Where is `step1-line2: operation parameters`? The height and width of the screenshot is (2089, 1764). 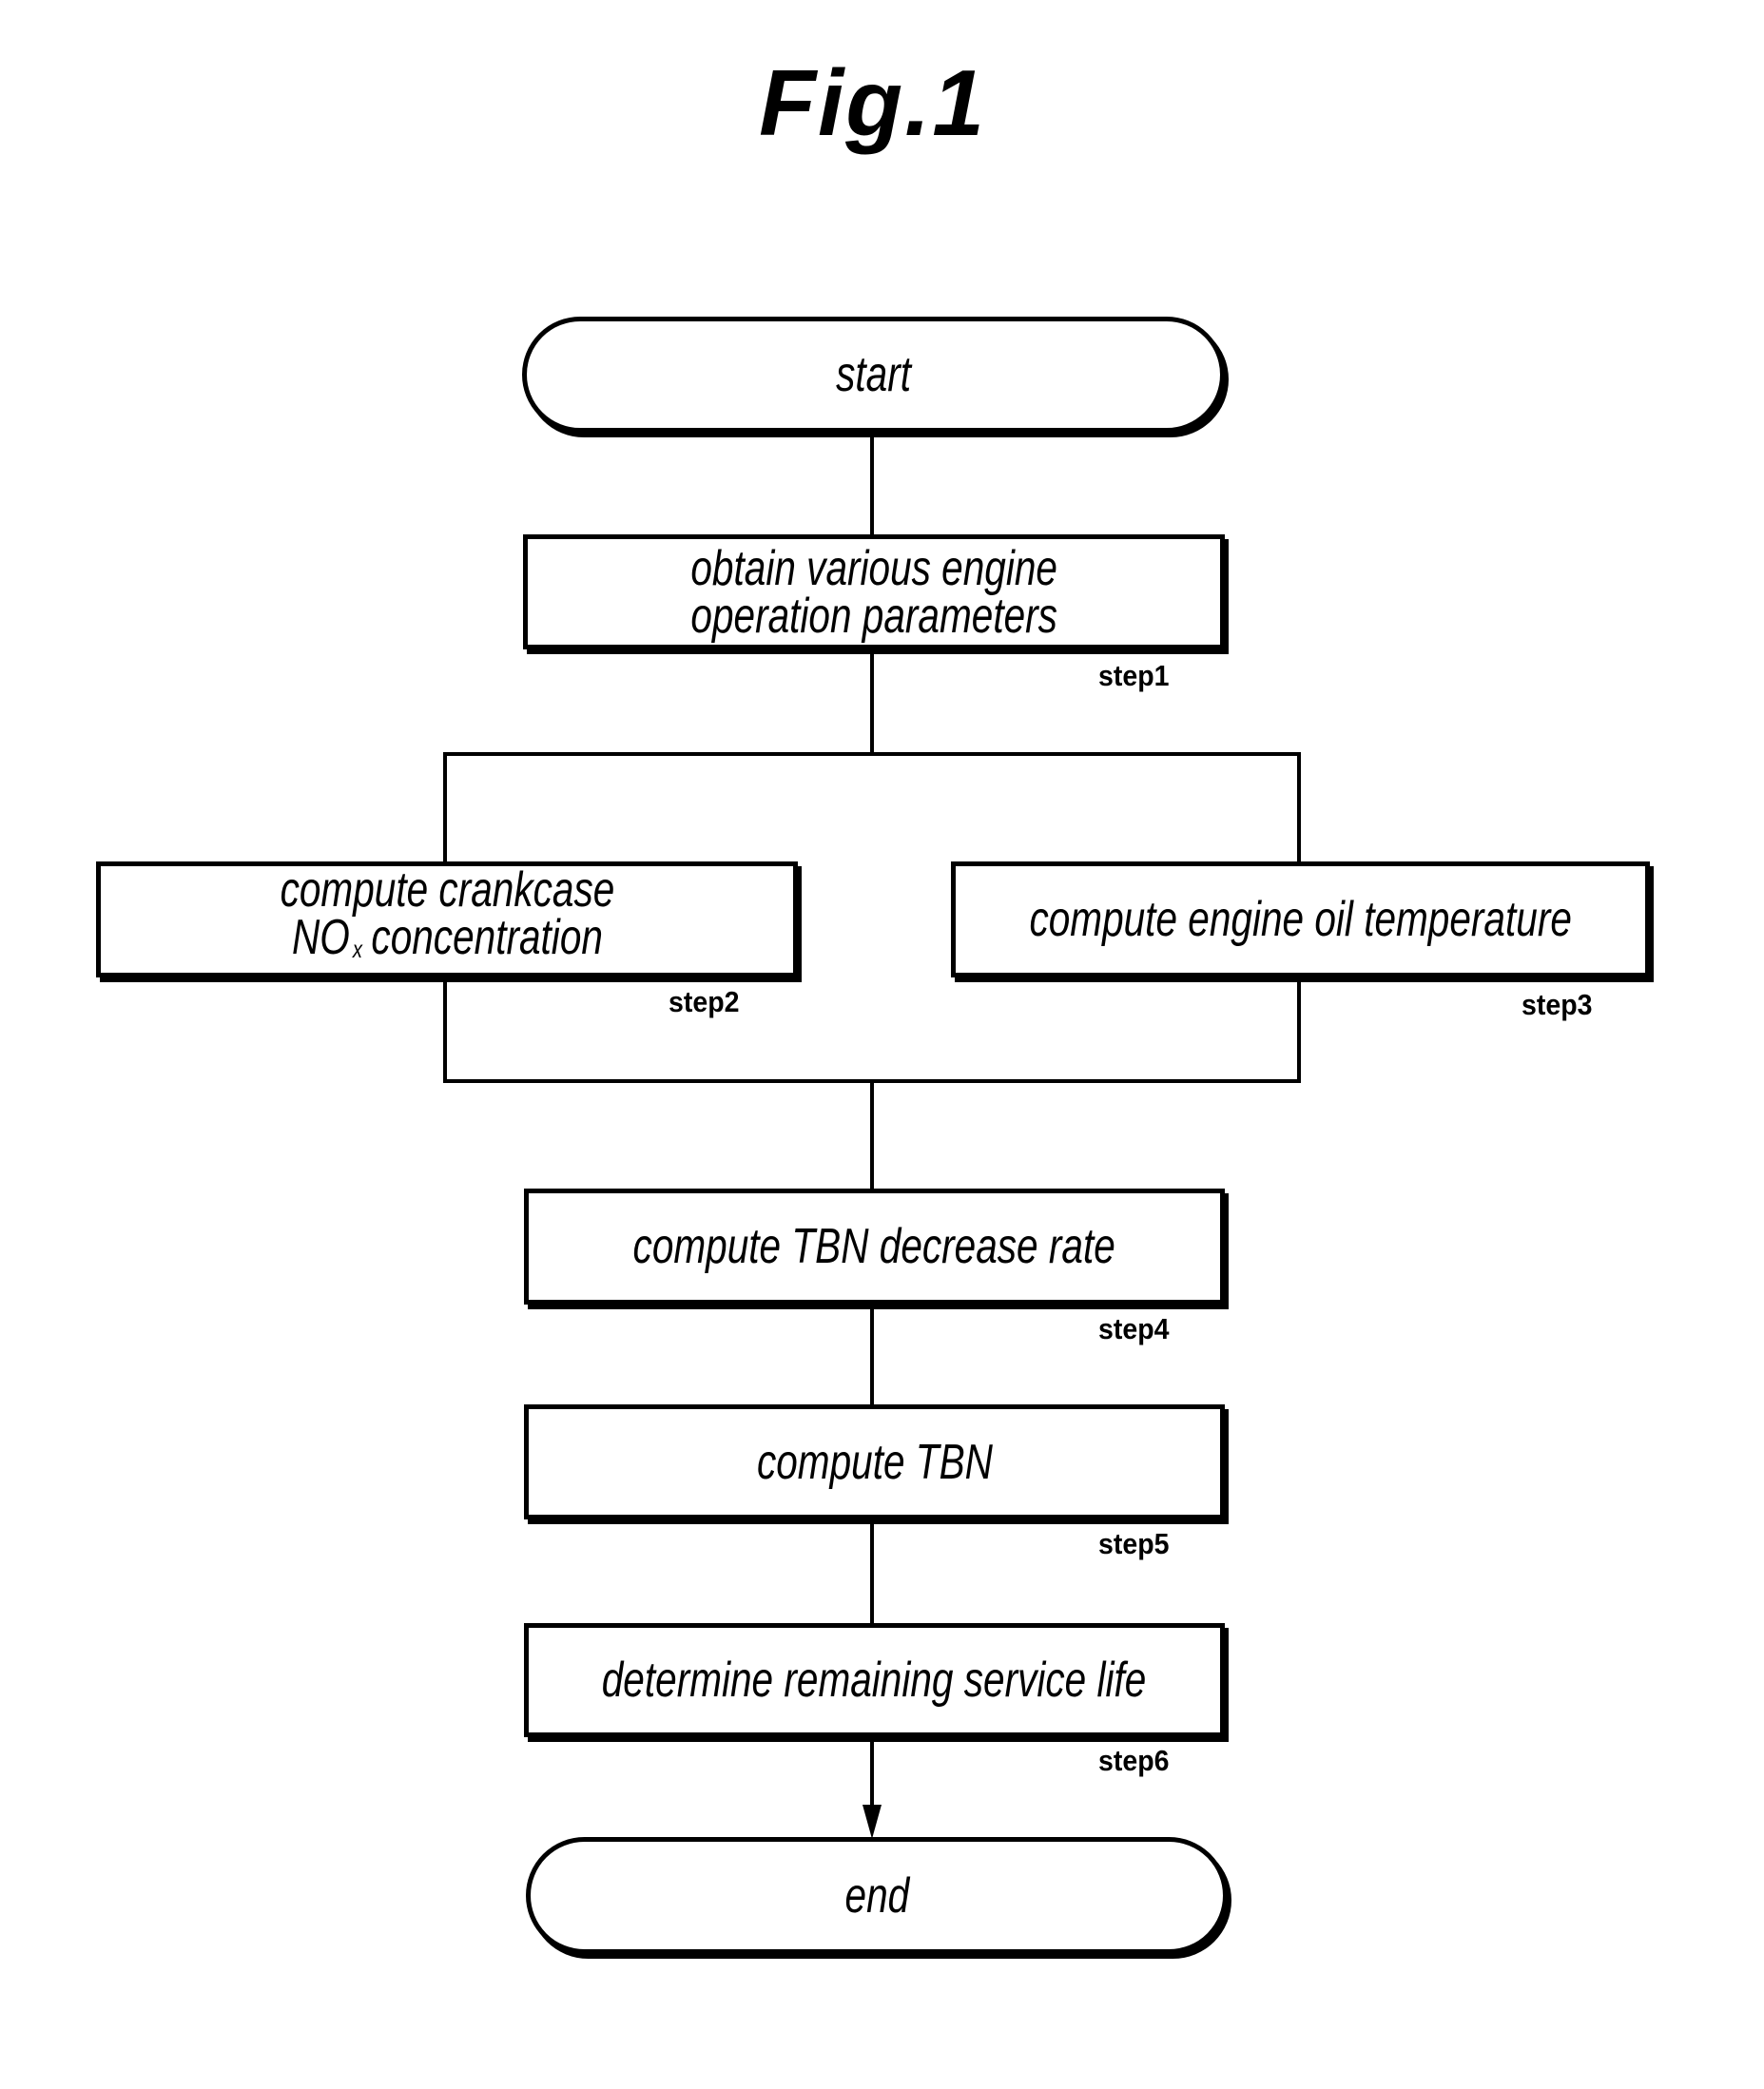
step1-line2: operation parameters is located at coordinates (873, 616).